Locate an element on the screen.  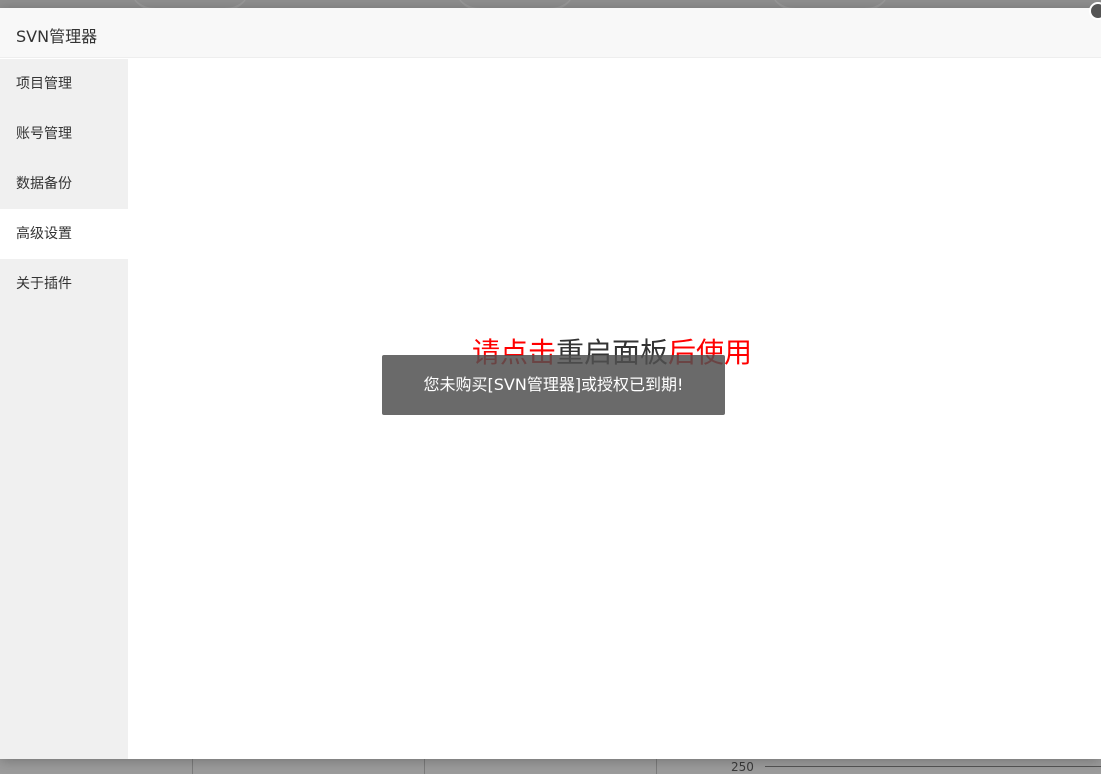
background-axis-tick-label: 250 is located at coordinates (742, 767).